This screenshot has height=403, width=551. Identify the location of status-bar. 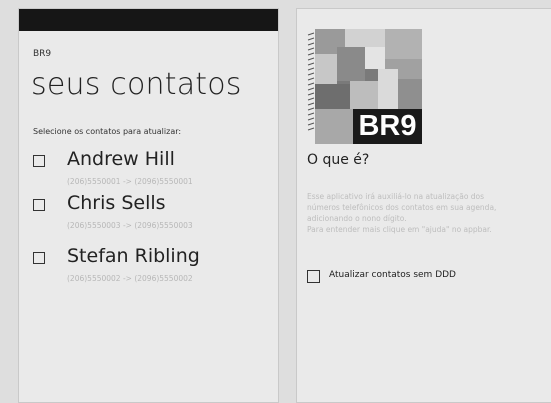
(148, 20).